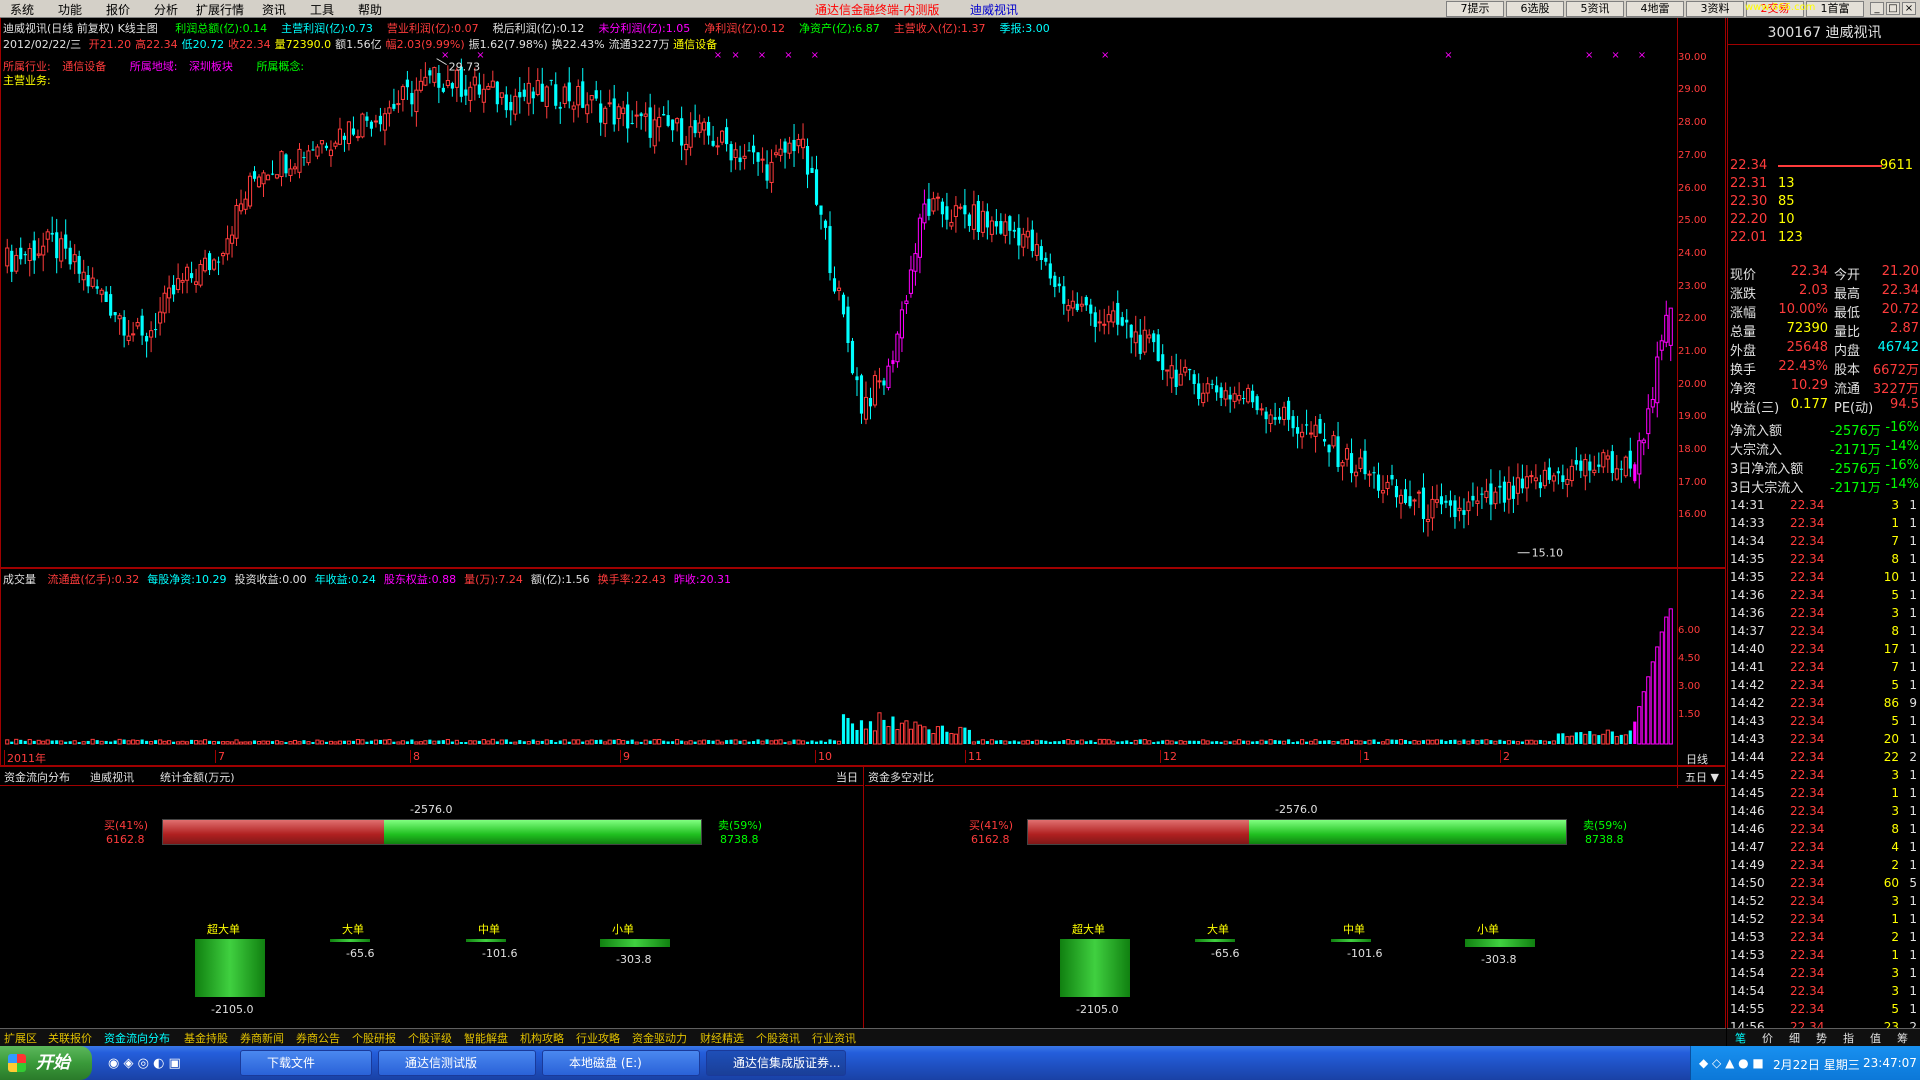  I want to click on tray-icons: ◆ ◇ ▲ ● ■, so click(1731, 1063).